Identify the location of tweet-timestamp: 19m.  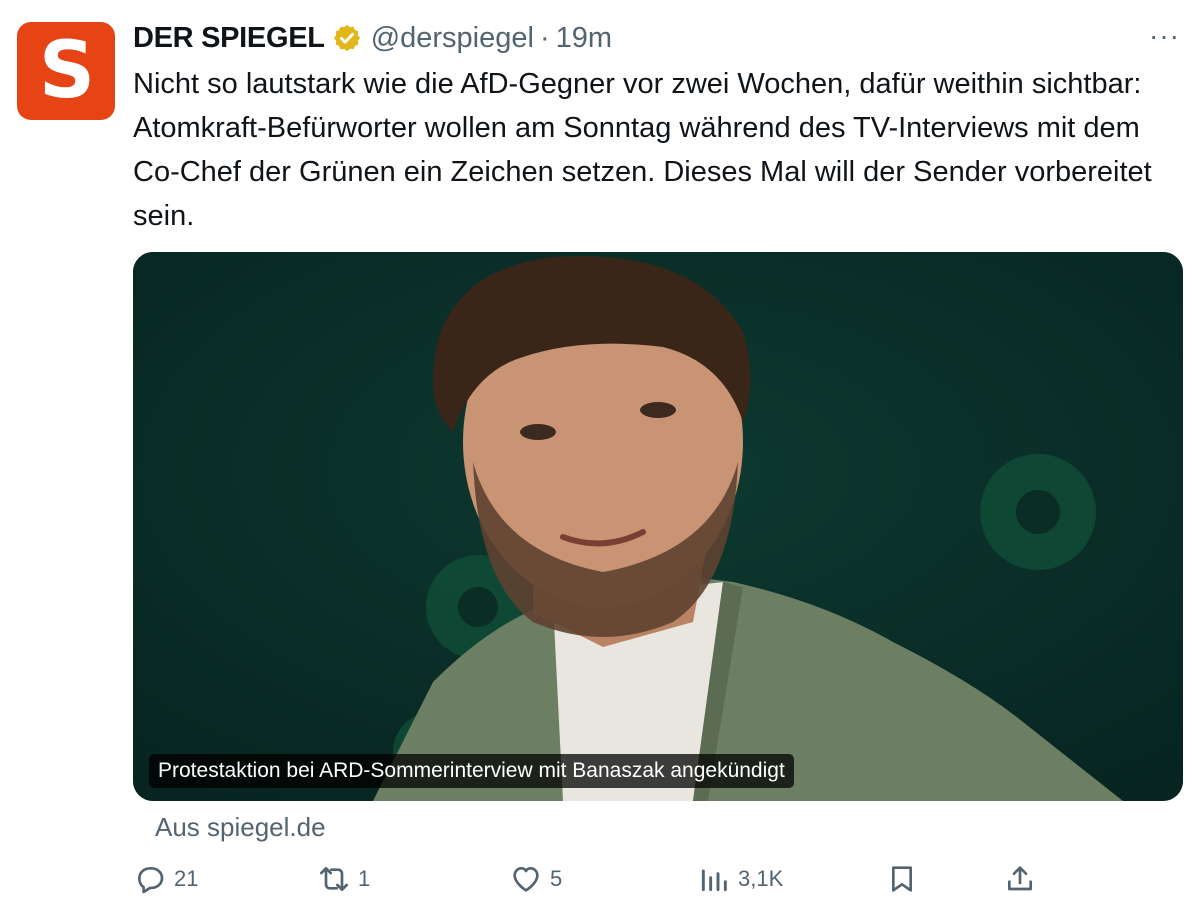
(584, 38).